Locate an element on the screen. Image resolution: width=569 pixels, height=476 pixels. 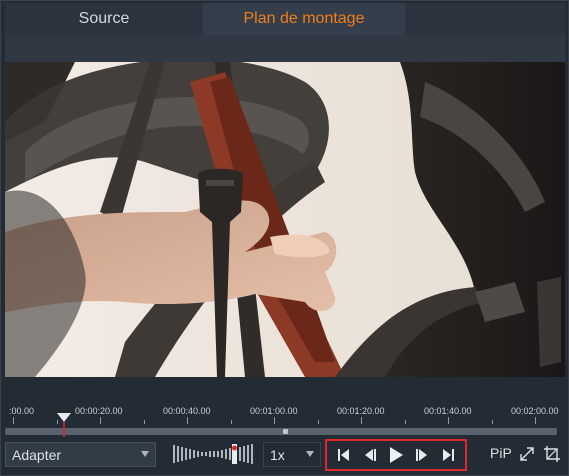
play-button is located at coordinates (396, 455).